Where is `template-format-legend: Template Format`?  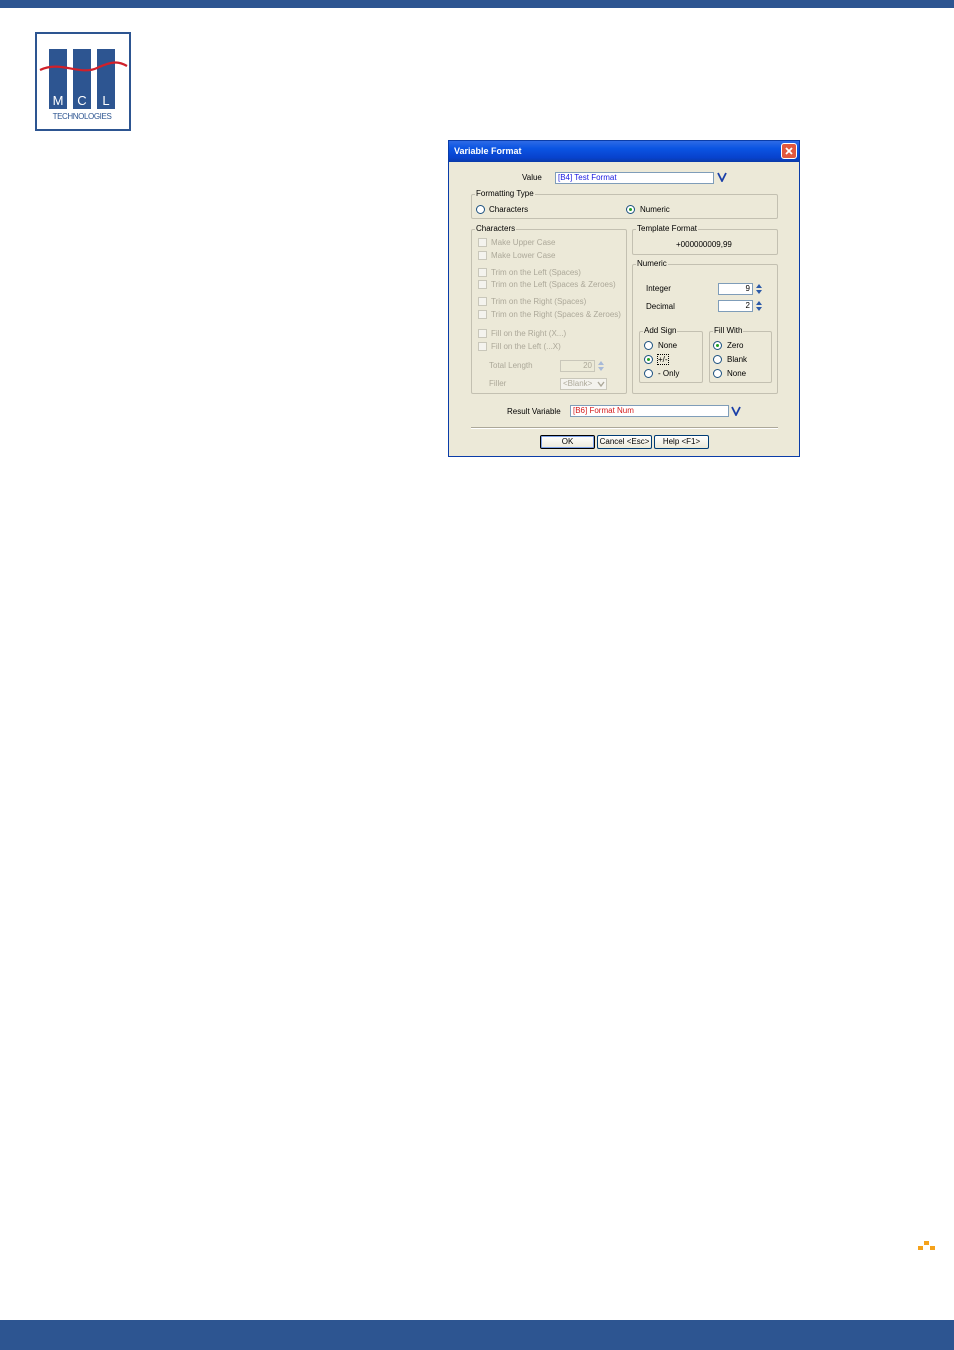
template-format-legend: Template Format is located at coordinates (667, 228).